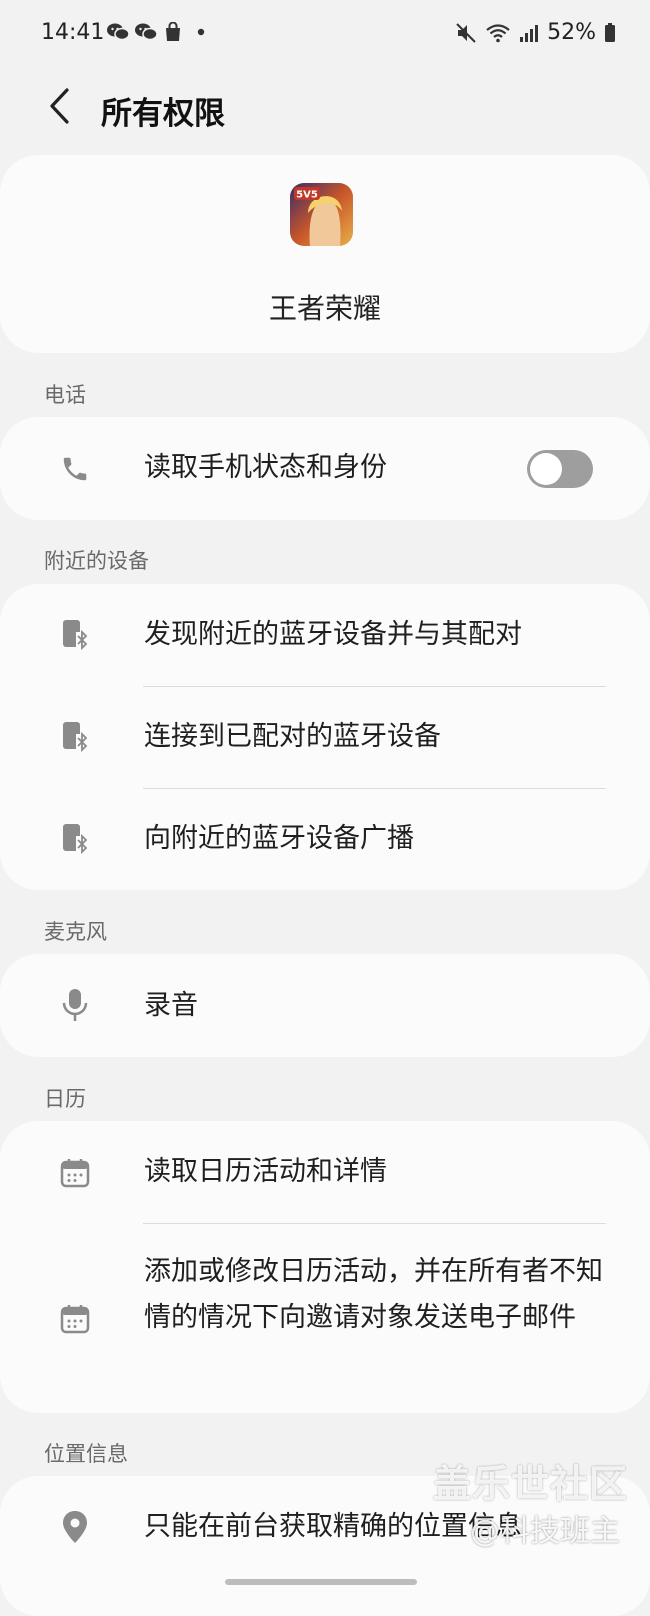 This screenshot has width=650, height=1616. I want to click on section-label-microphone: 麦克风, so click(75, 932).